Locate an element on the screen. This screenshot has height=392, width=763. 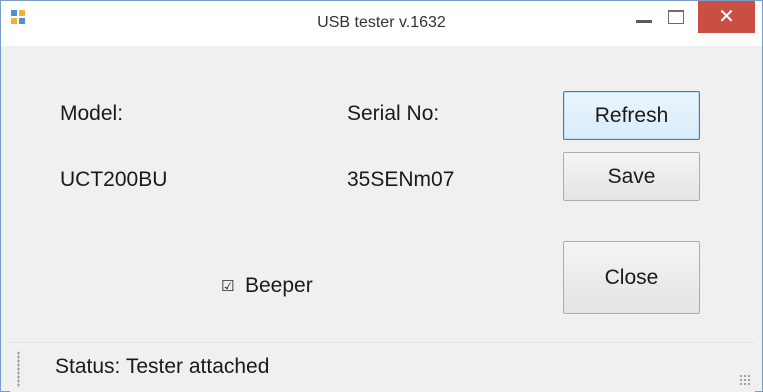
refresh-button: Refresh is located at coordinates (631, 115).